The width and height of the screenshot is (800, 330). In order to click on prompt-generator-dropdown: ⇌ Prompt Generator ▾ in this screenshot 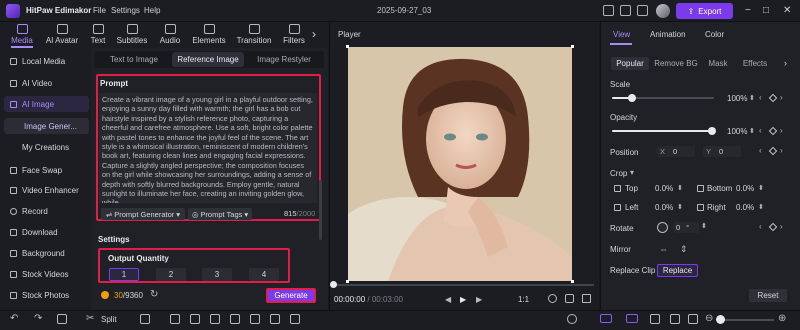, I will do `click(143, 214)`.